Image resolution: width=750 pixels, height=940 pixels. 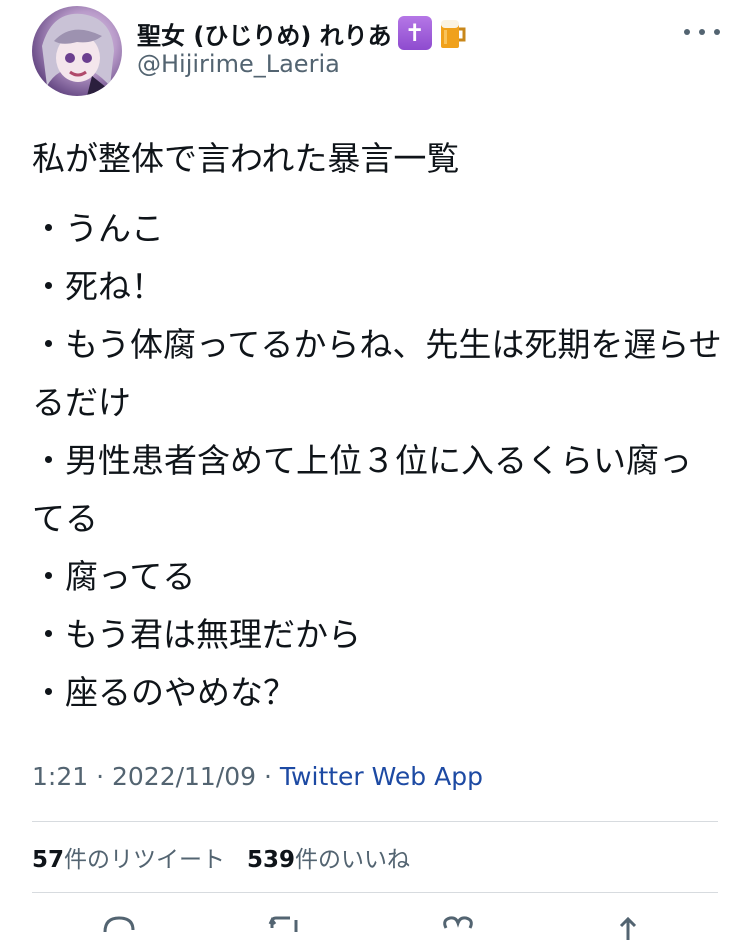 I want to click on retweet-icon, so click(x=286, y=925).